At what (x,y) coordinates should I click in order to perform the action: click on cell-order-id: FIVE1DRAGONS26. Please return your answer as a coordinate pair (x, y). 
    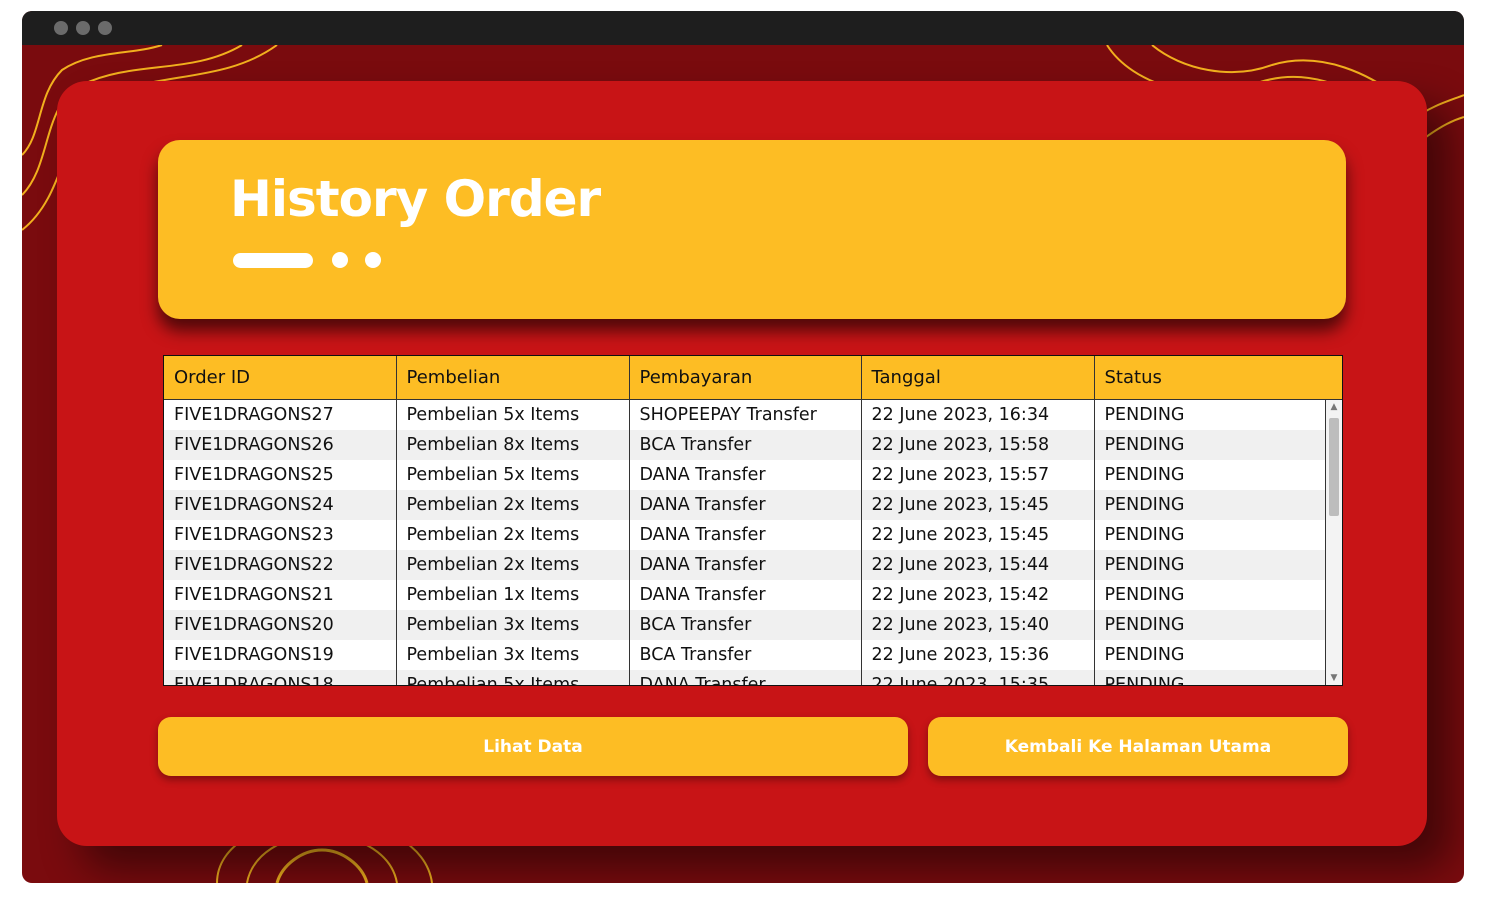
    Looking at the image, I should click on (280, 445).